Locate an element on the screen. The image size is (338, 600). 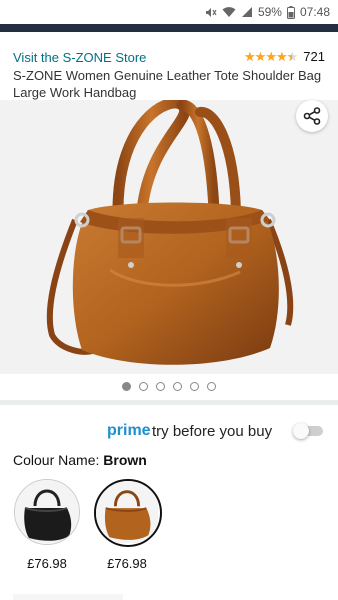
brown-bag-thumbnail is located at coordinates (127, 512).